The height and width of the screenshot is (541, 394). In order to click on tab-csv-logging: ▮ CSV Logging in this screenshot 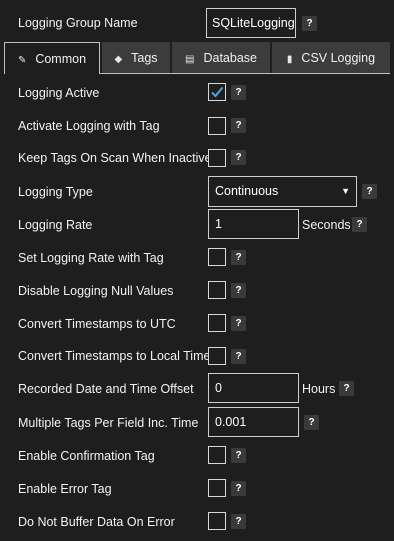, I will do `click(331, 58)`.